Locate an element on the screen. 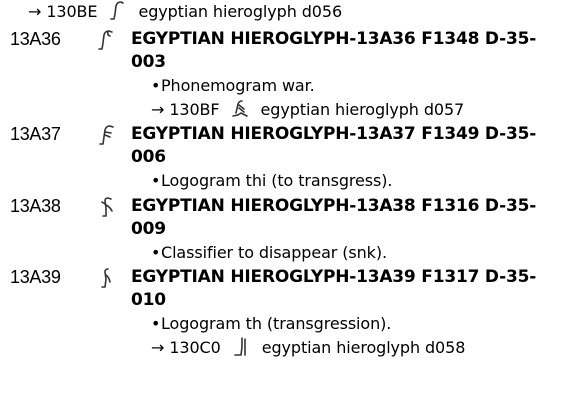 The width and height of the screenshot is (566, 414). xref-code: 130C0 is located at coordinates (195, 347).